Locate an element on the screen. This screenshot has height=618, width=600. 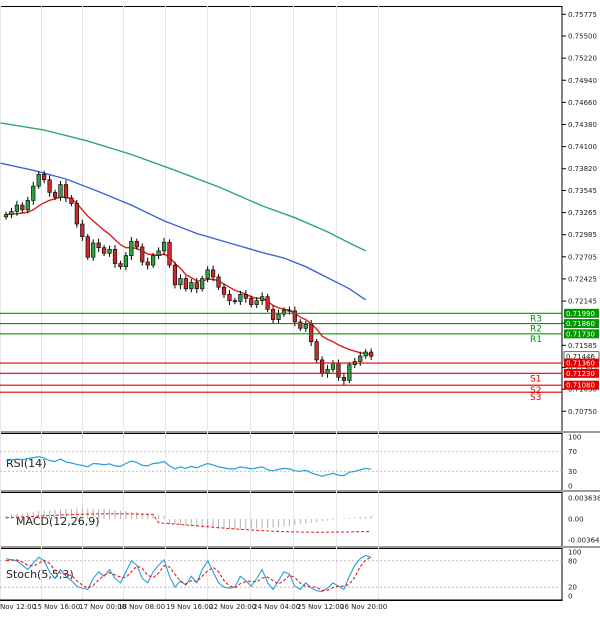
stoch-tick-label: 80 is located at coordinates (572, 561).